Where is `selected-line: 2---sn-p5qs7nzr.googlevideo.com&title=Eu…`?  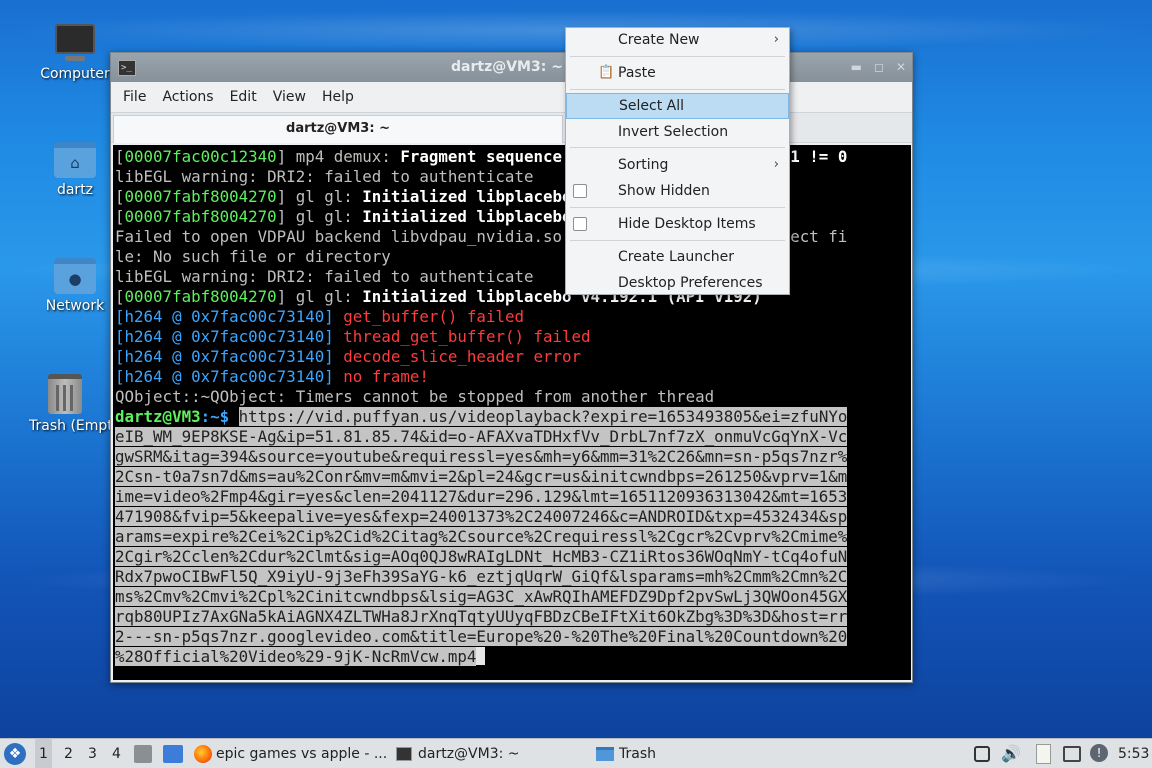
selected-line: 2---sn-p5qs7nzr.googlevideo.com&title=Eu… is located at coordinates (481, 636).